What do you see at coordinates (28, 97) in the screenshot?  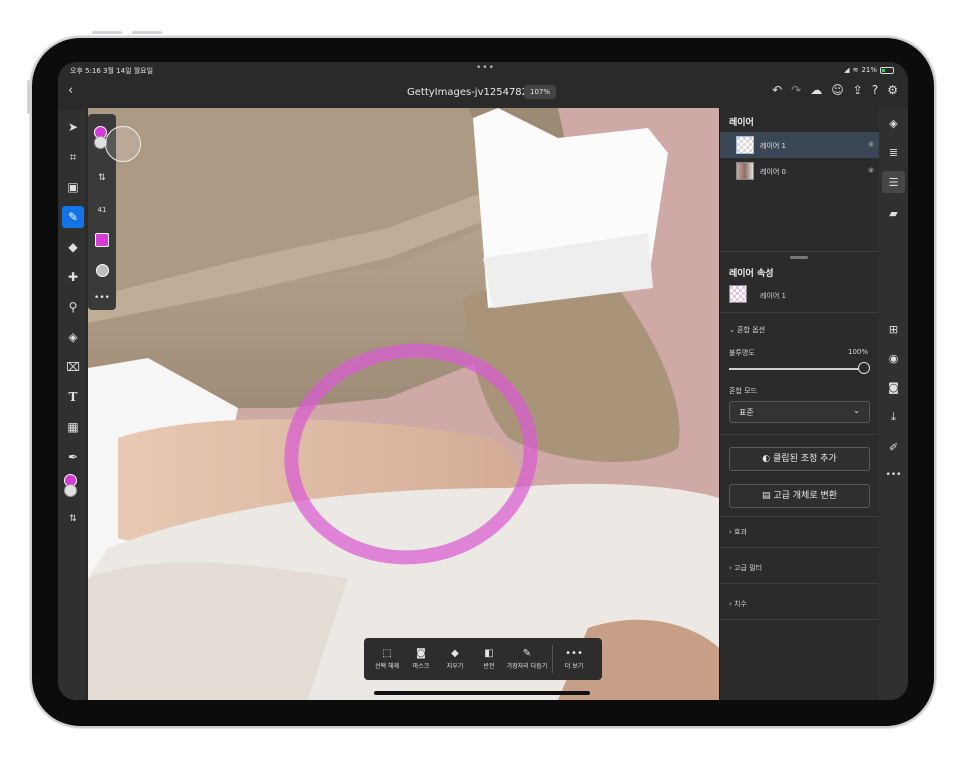 I see `power-button` at bounding box center [28, 97].